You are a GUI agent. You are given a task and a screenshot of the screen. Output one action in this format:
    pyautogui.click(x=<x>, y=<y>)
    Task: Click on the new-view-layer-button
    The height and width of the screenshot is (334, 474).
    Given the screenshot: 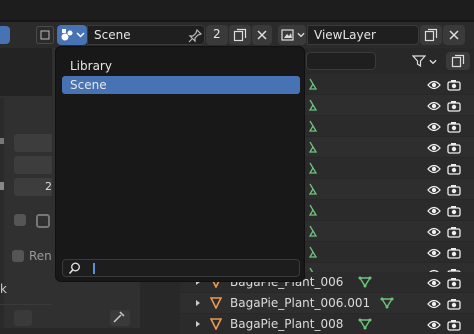 What is the action you would take?
    pyautogui.click(x=431, y=35)
    